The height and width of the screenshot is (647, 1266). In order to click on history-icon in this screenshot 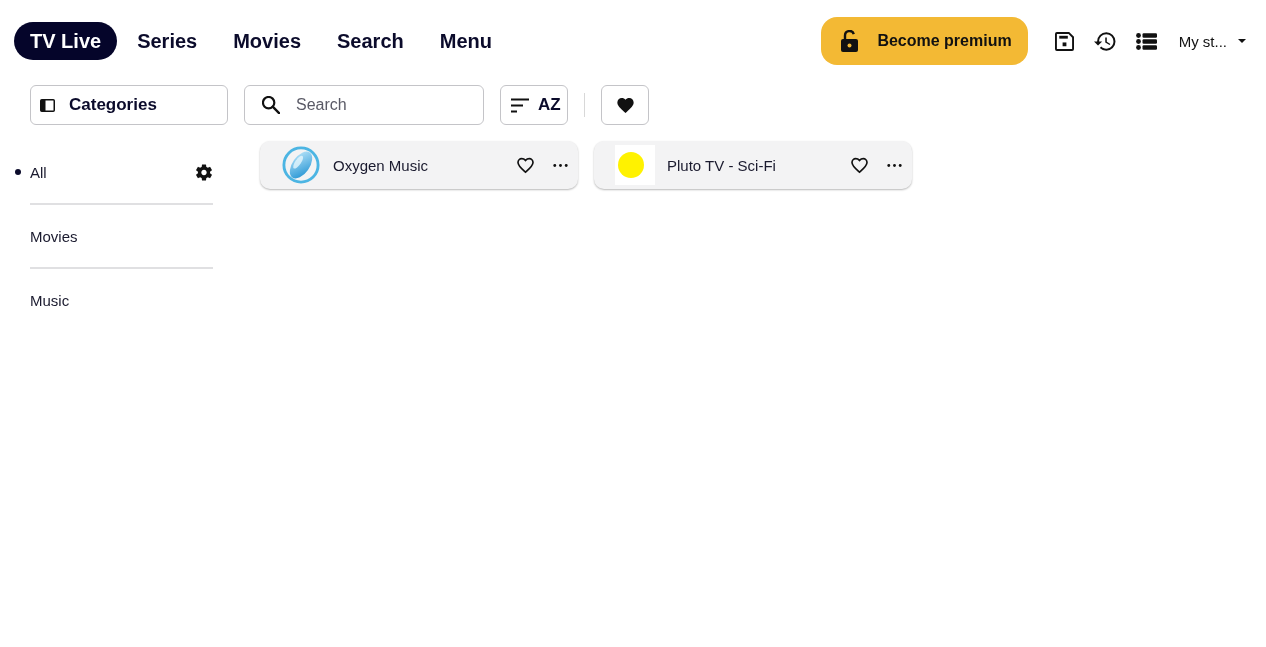, I will do `click(1104, 41)`.